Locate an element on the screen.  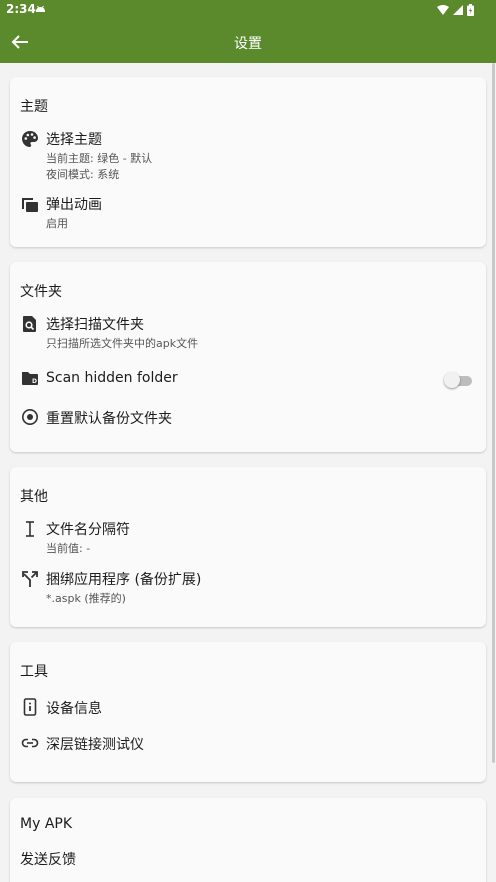
bundle-extension-item: 捆绑应用程序 (备份扩展) *.aspk (推荐的) is located at coordinates (248, 589).